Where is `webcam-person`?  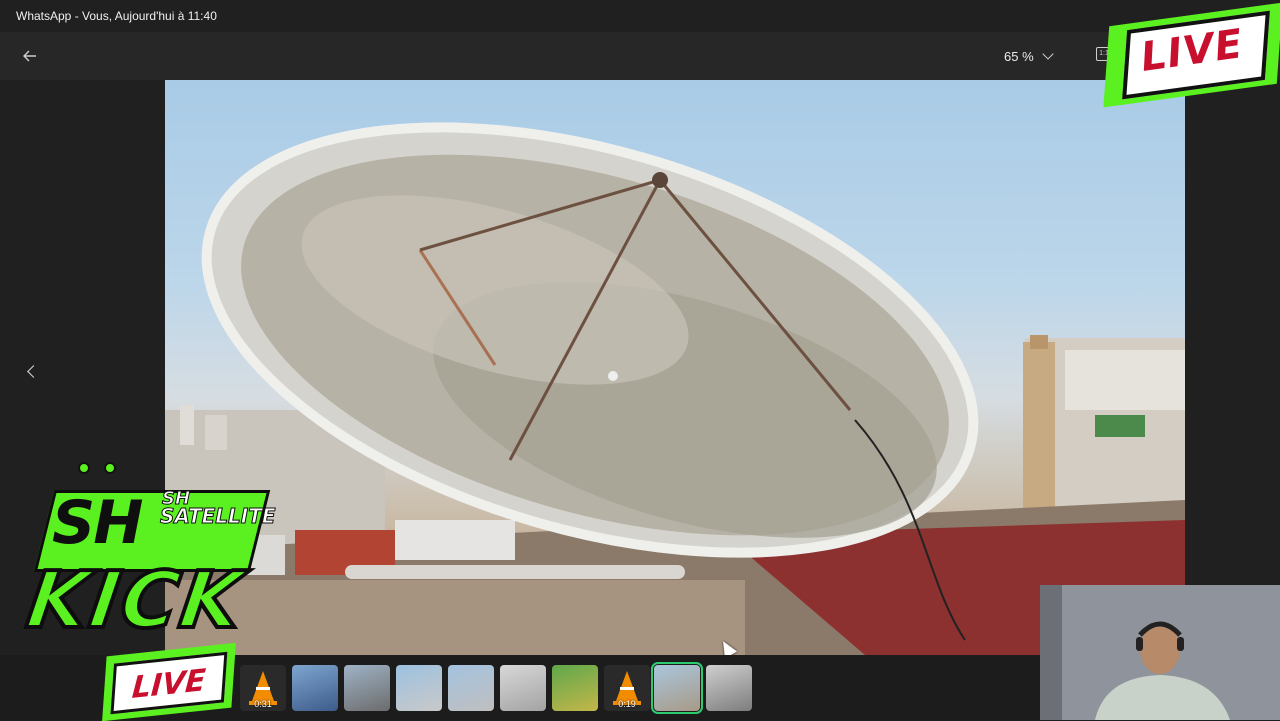 webcam-person is located at coordinates (1160, 652).